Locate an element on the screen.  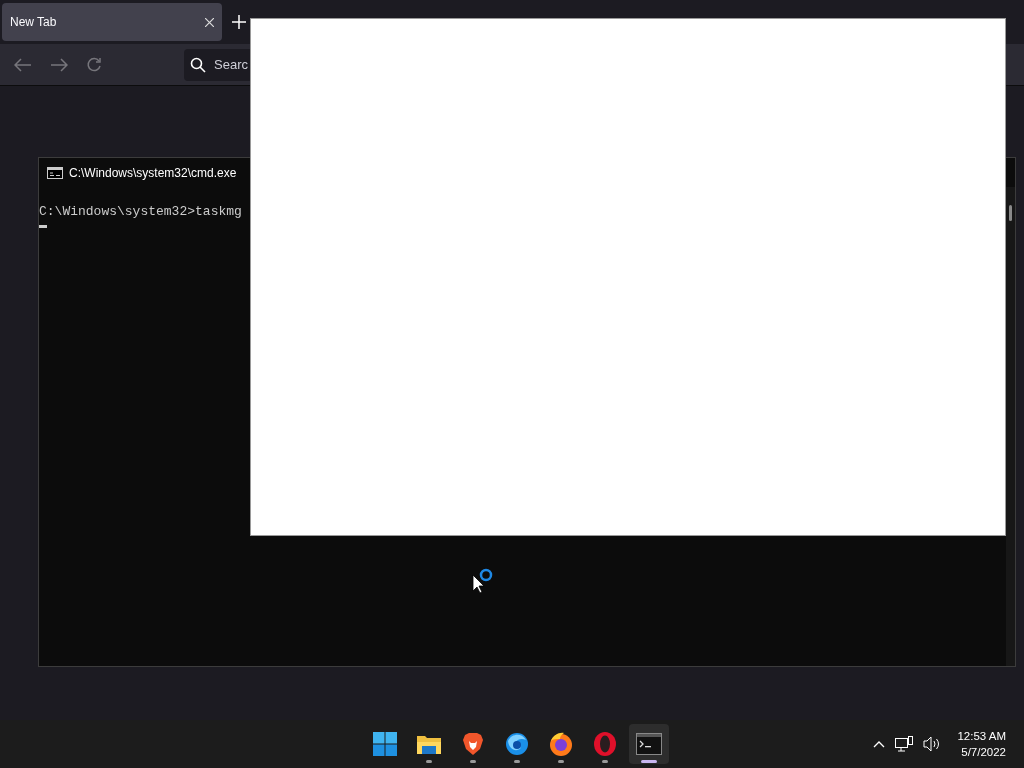
new-tab-icon is located at coordinates (239, 22).